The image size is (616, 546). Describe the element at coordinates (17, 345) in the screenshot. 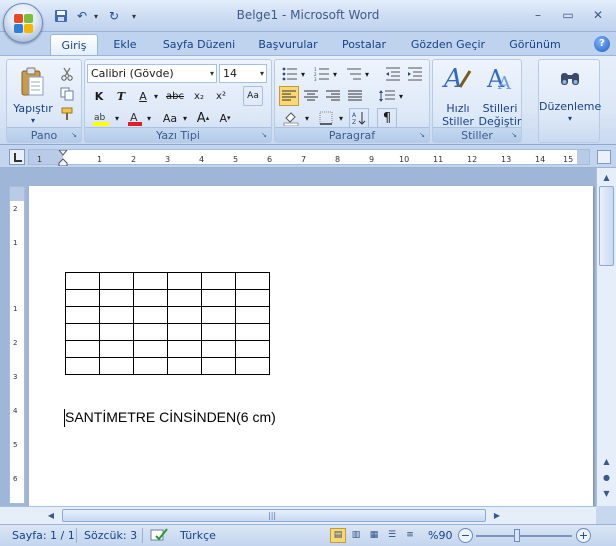

I see `vertical-ruler: 2 1 1 2 3 4 5 6` at that location.